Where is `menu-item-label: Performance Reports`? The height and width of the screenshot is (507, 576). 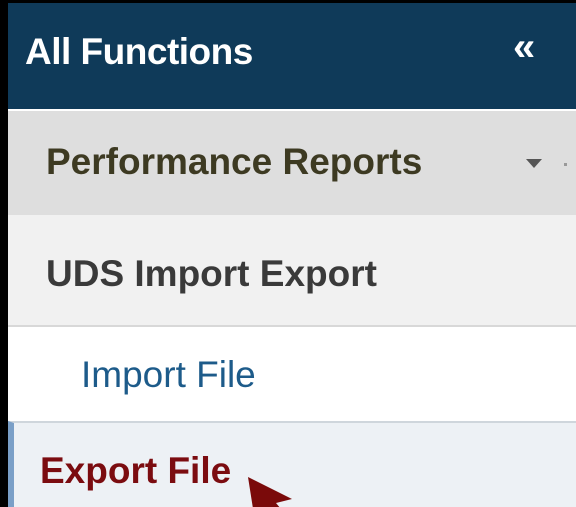
menu-item-label: Performance Reports is located at coordinates (234, 161).